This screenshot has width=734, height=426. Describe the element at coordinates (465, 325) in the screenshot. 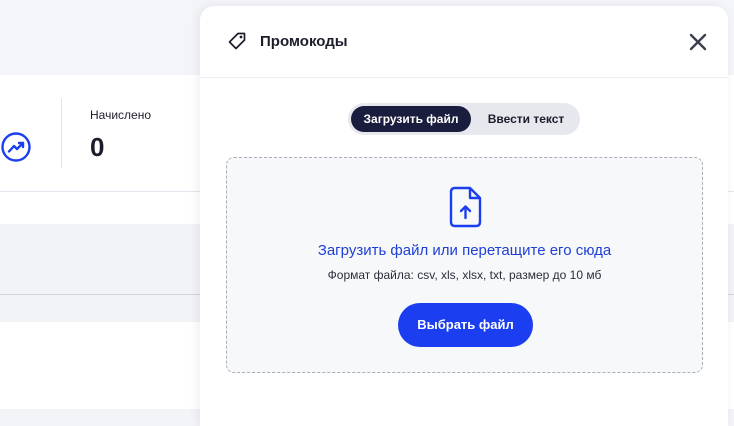

I see `choose-file-button: Выбрать файл` at that location.